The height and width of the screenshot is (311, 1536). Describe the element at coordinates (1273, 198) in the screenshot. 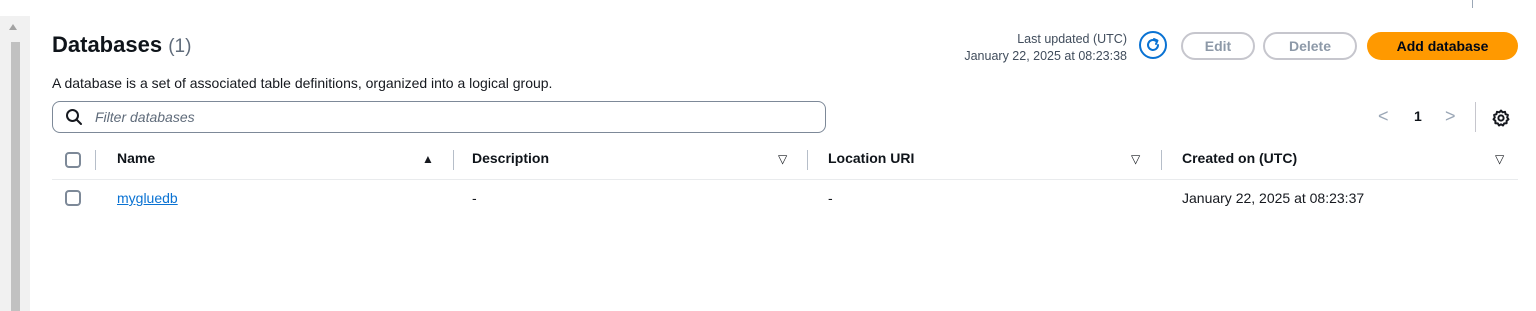

I see `database-created-on: January 22, 2025 at 08:23:37` at that location.